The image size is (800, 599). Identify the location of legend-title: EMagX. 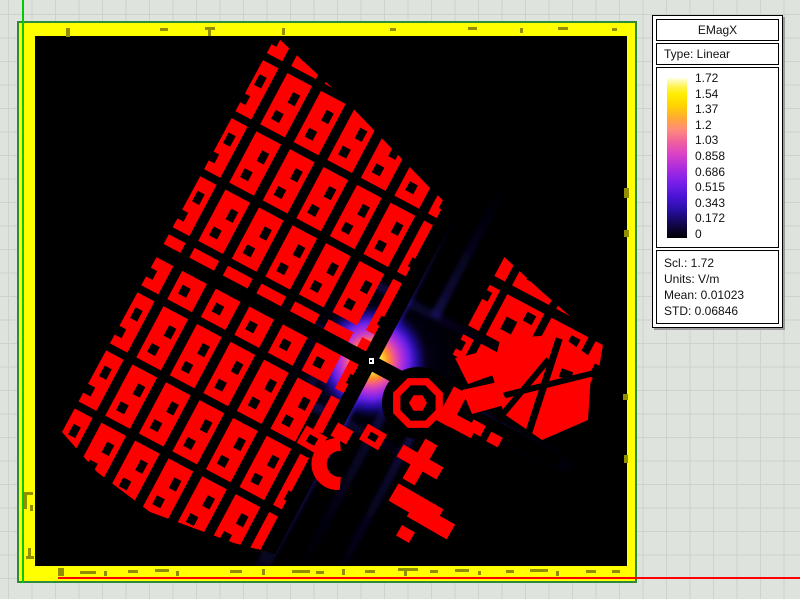
(717, 30).